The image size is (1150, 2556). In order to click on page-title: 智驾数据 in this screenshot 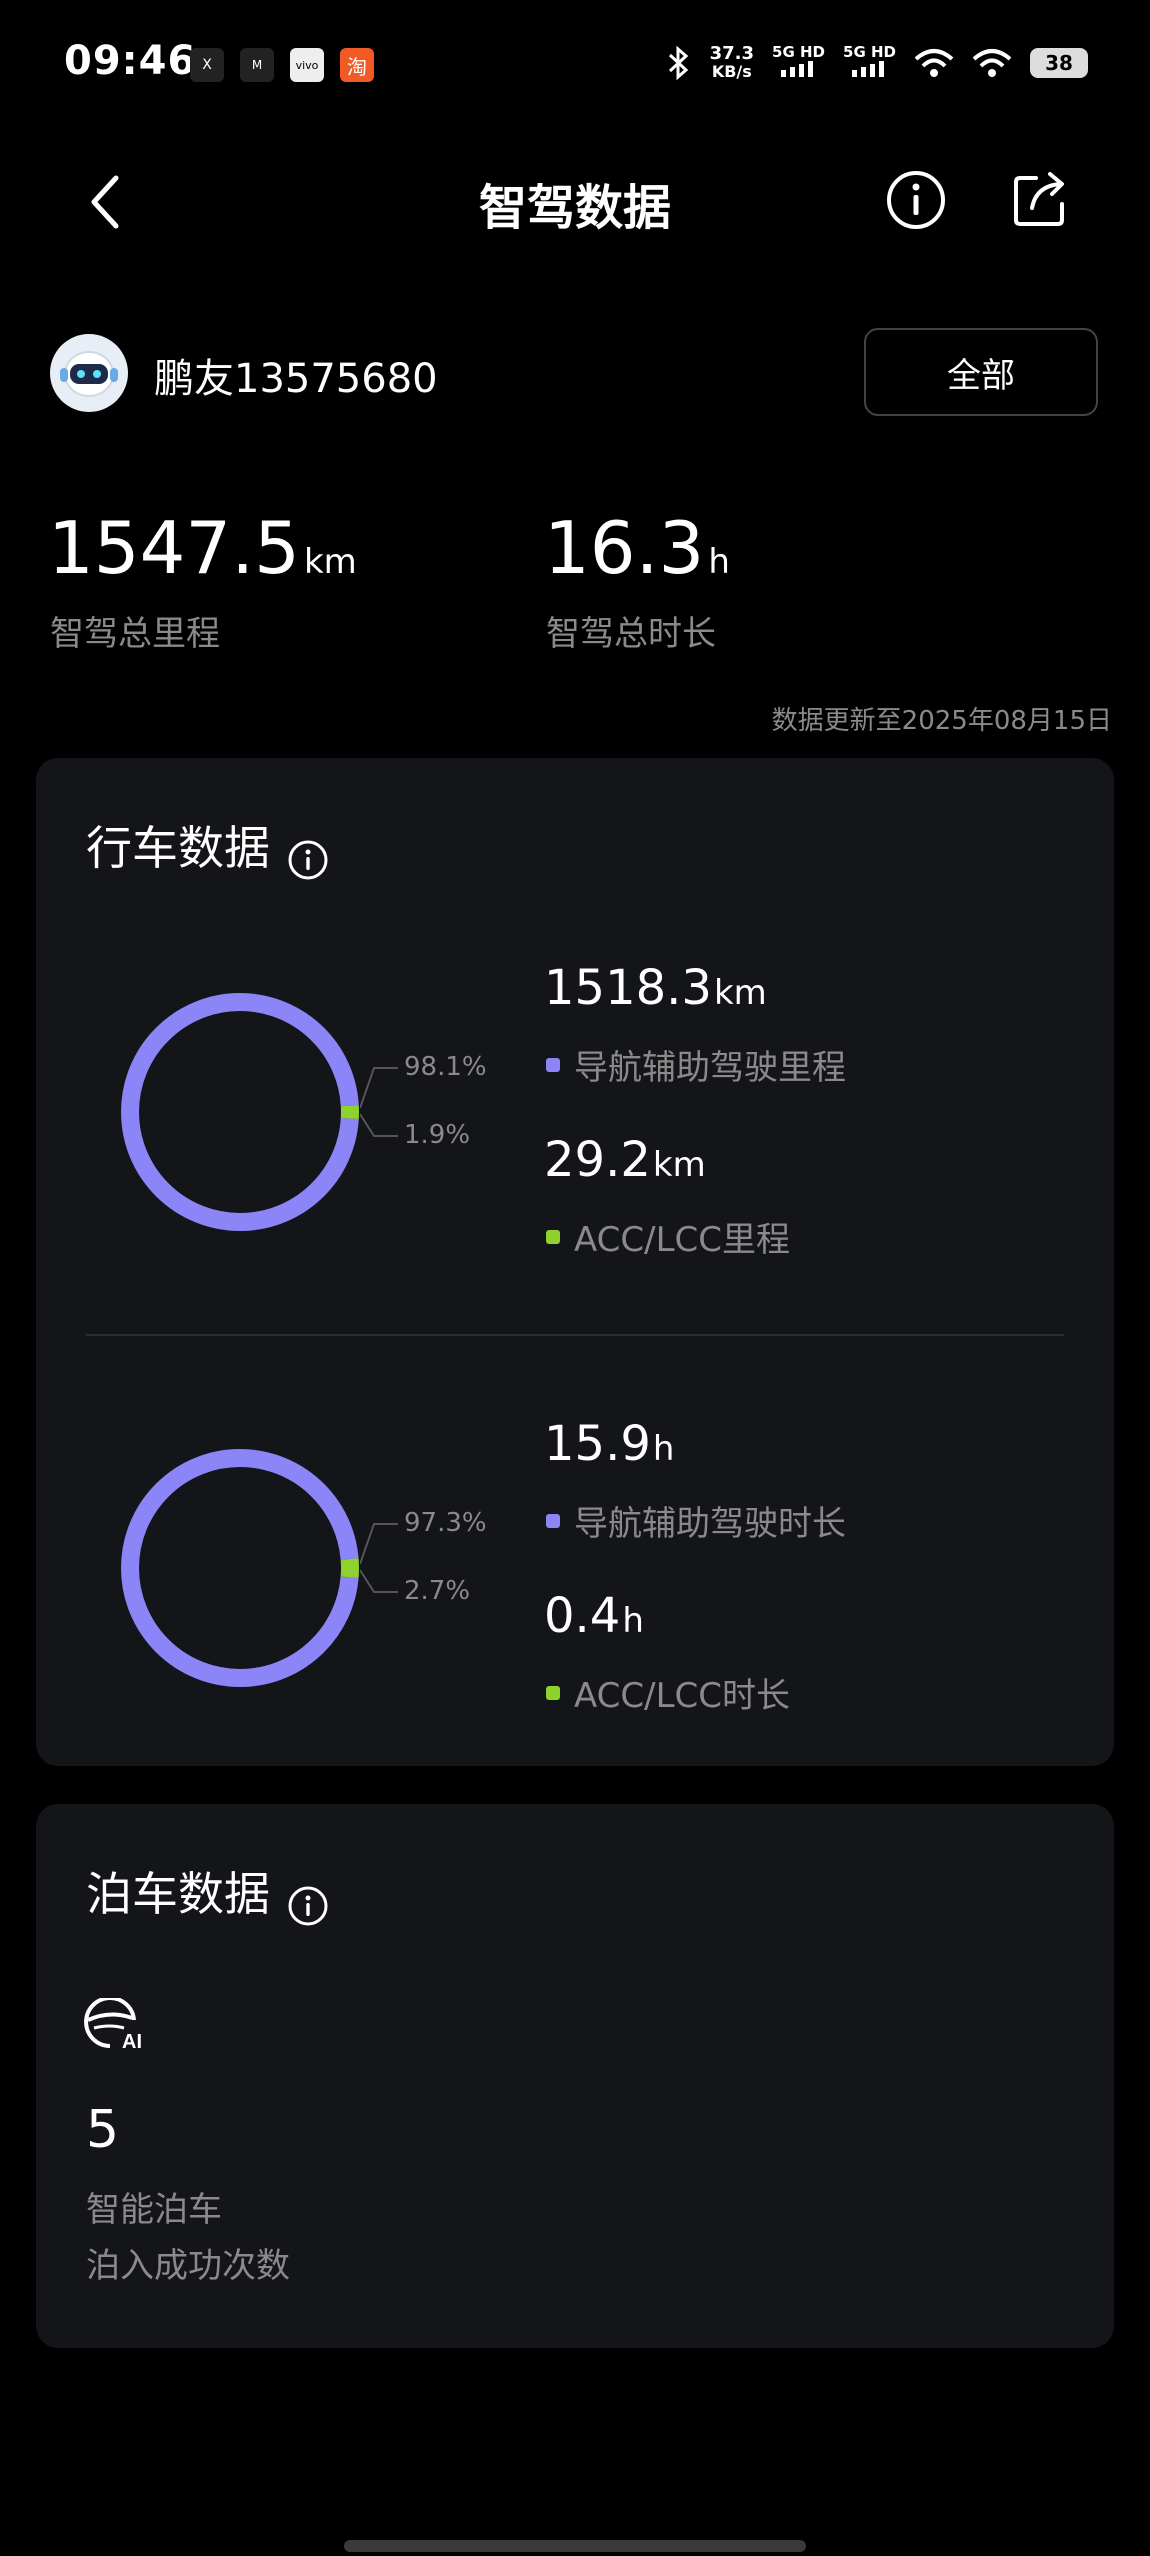, I will do `click(574, 208)`.